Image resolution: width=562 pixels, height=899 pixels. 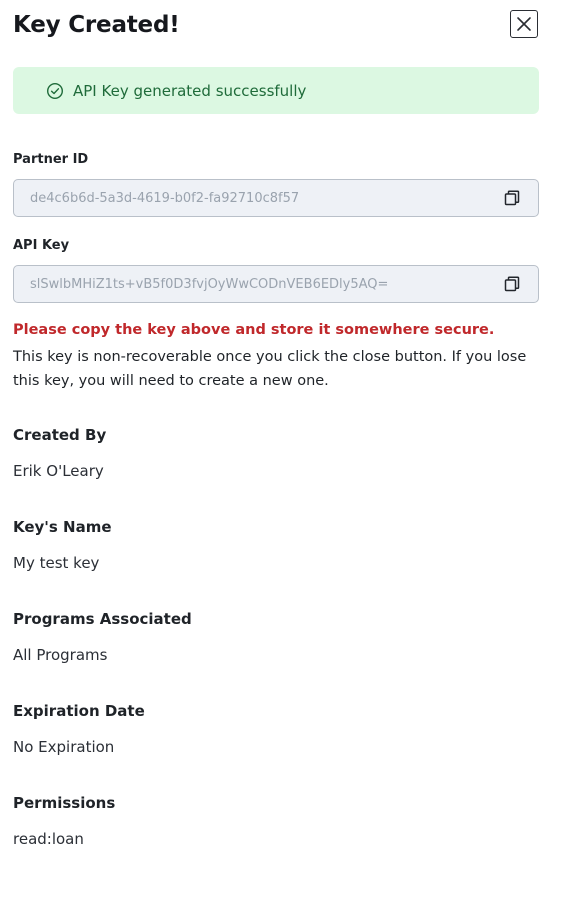 I want to click on copy-api-key-button, so click(x=512, y=284).